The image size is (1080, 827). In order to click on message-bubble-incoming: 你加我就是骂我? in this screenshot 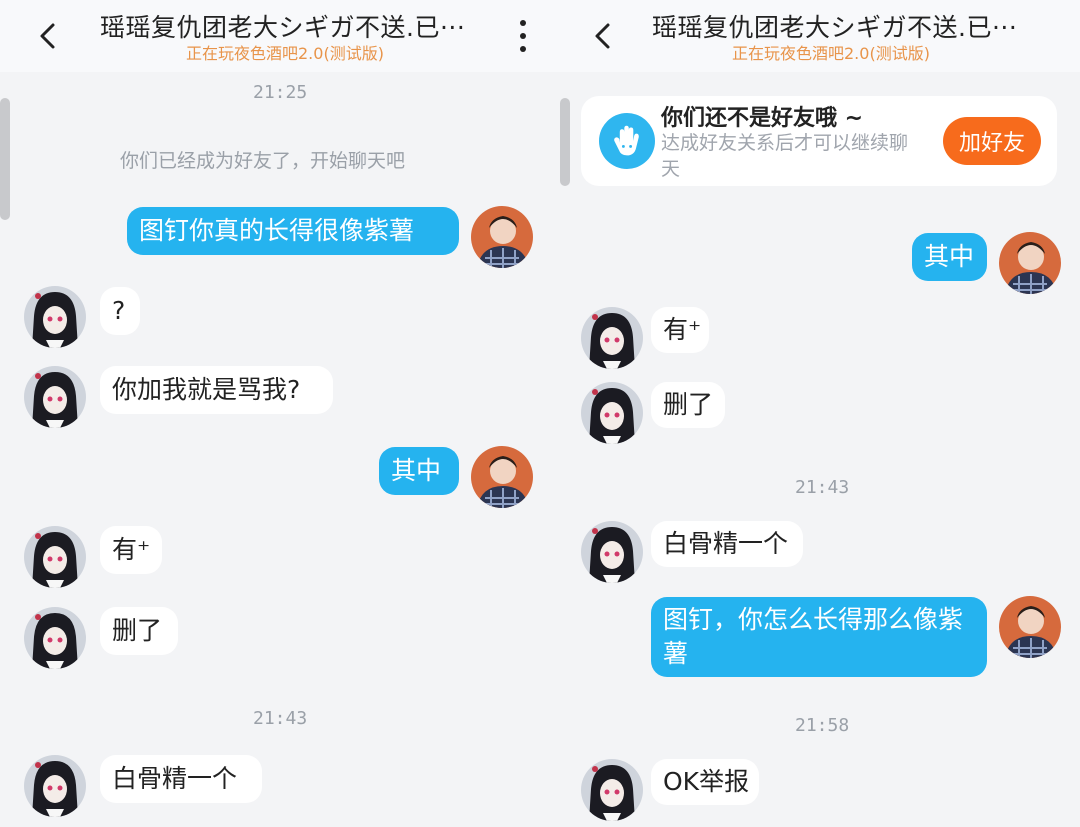, I will do `click(216, 390)`.